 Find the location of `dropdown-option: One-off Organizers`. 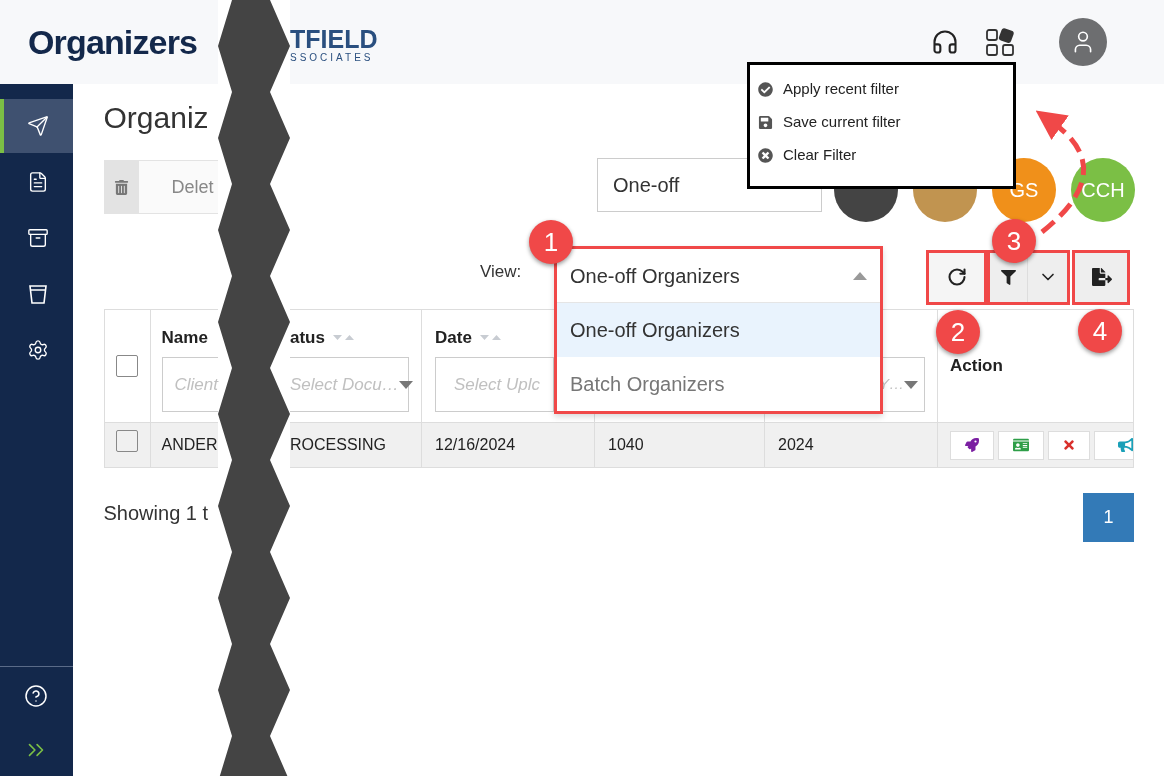

dropdown-option: One-off Organizers is located at coordinates (718, 330).